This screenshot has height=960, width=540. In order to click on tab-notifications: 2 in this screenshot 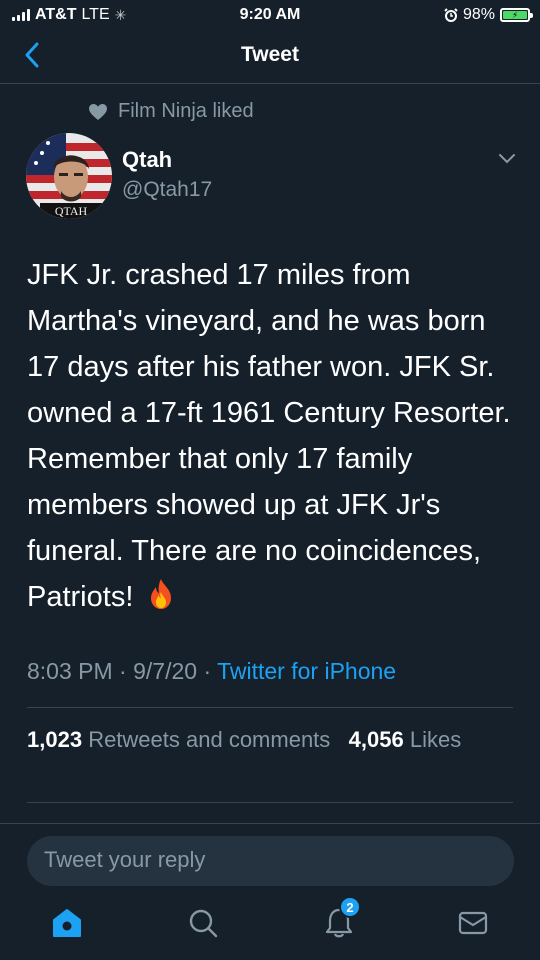, I will do `click(341, 918)`.